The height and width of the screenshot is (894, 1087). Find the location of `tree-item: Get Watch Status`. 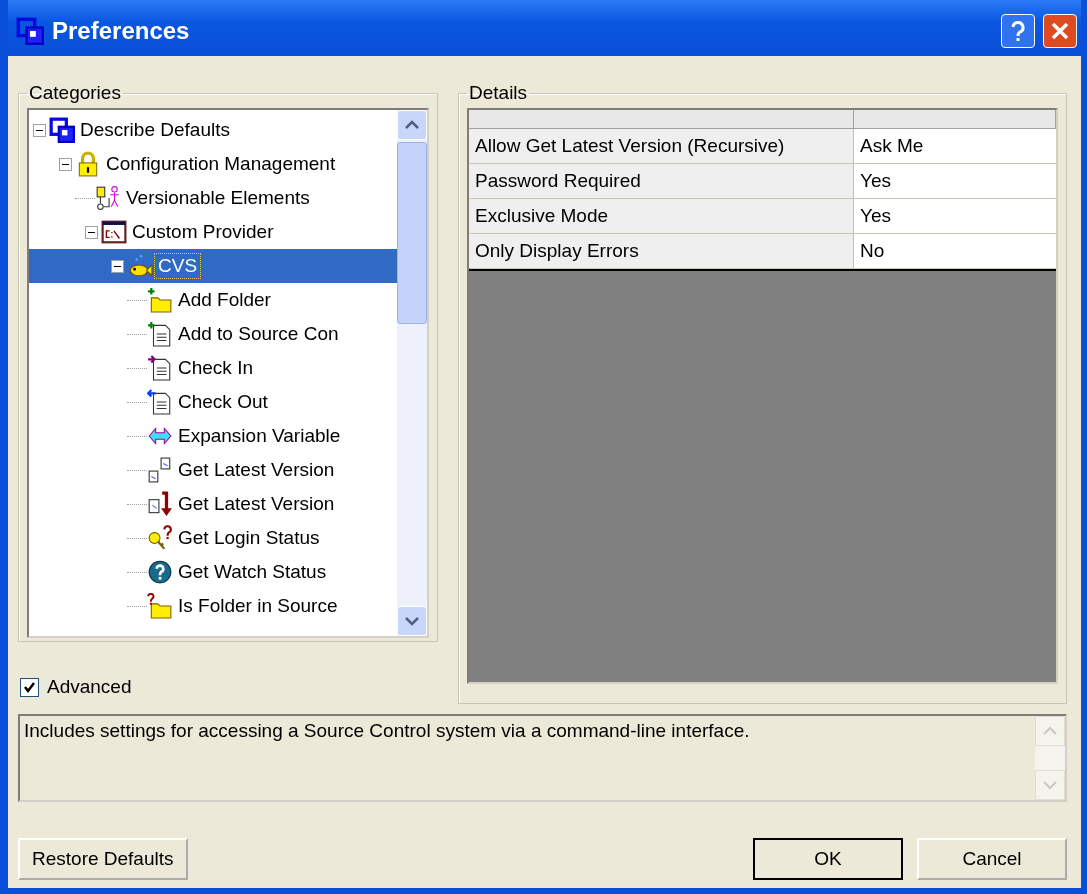

tree-item: Get Watch Status is located at coordinates (213, 572).